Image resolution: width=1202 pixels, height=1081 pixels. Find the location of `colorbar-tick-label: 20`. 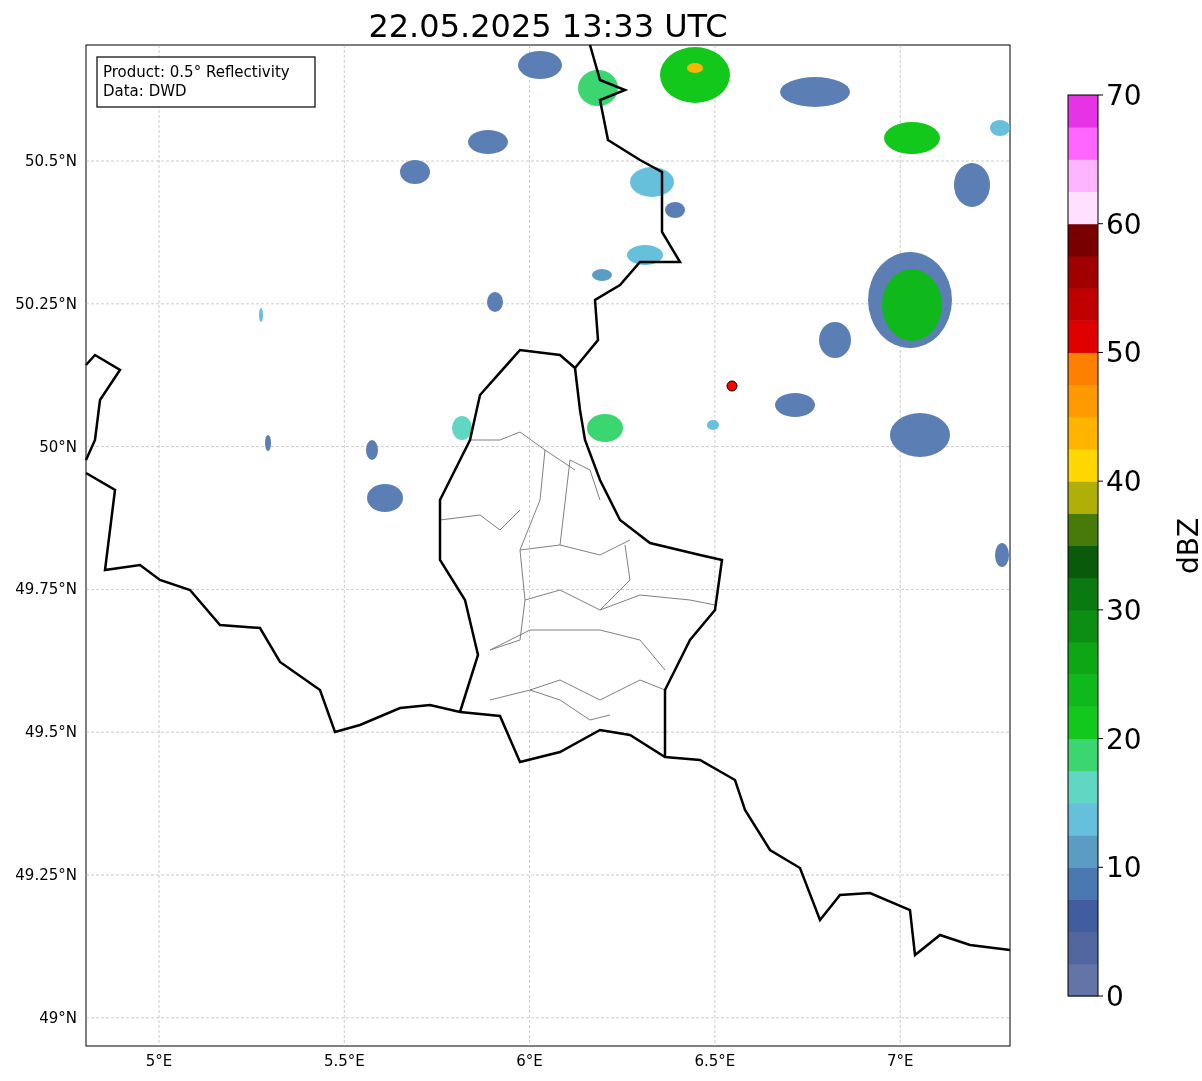

colorbar-tick-label: 20 is located at coordinates (1124, 739).